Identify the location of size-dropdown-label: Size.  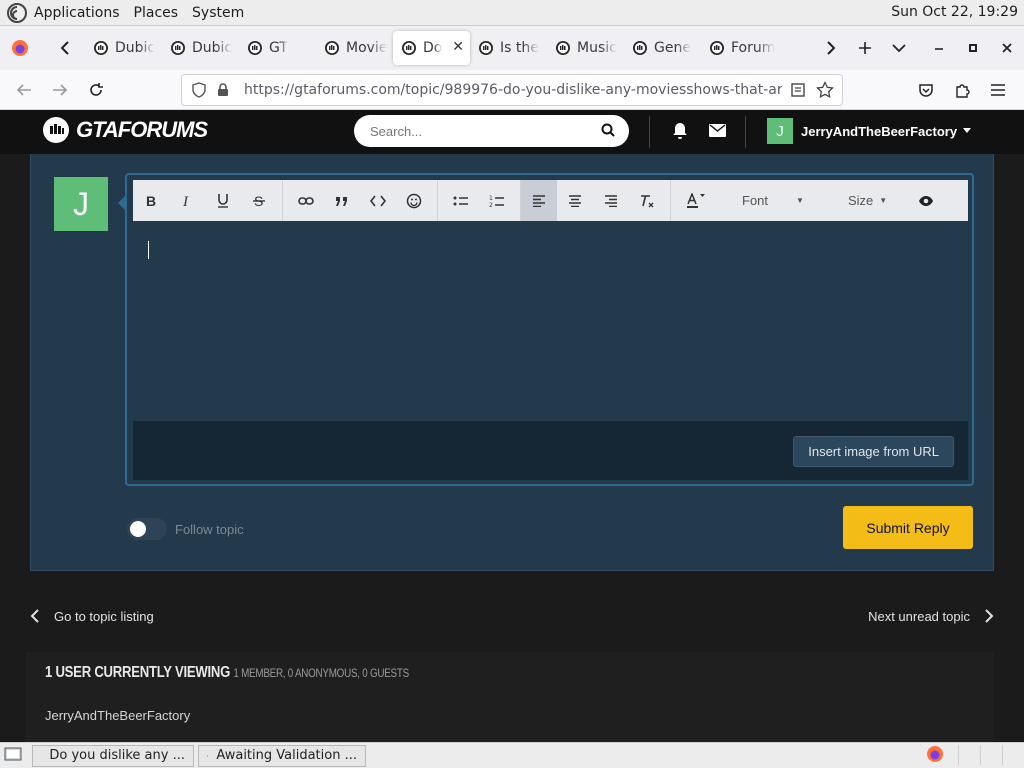
(861, 200).